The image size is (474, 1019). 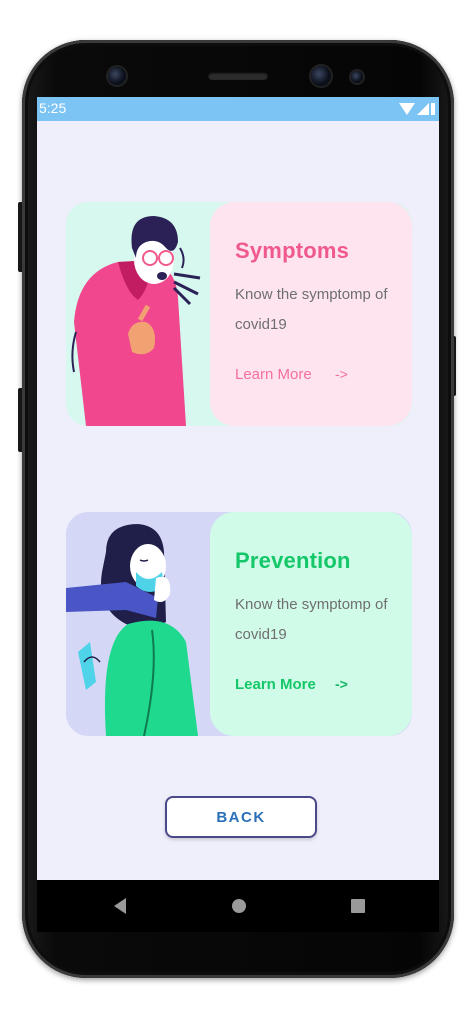 I want to click on earpiece-speaker, so click(x=238, y=76).